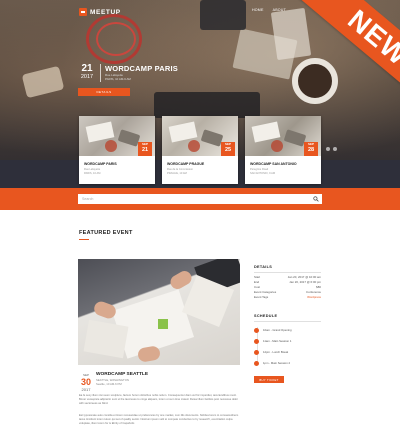  What do you see at coordinates (106, 233) in the screenshot?
I see `featured-heading: FEATURED EVENT` at bounding box center [106, 233].